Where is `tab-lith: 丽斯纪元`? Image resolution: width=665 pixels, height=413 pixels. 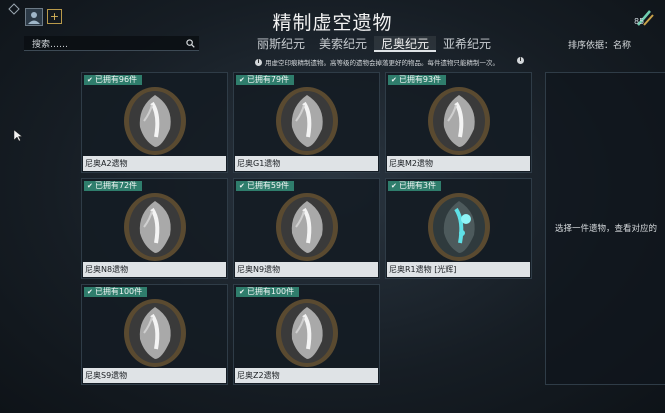 tab-lith: 丽斯纪元 is located at coordinates (281, 44).